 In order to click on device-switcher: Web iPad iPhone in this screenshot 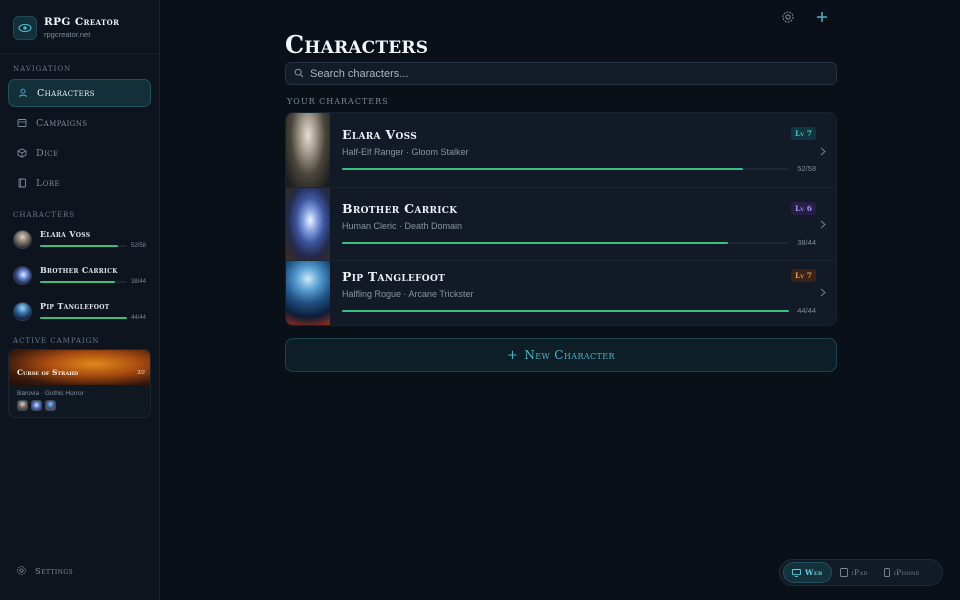, I will do `click(861, 572)`.